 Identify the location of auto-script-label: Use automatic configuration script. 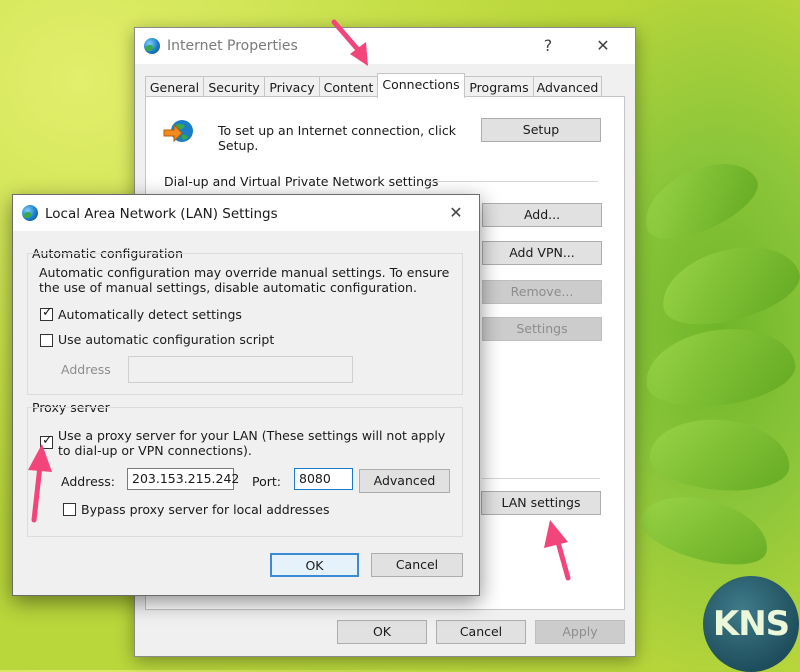
(166, 339).